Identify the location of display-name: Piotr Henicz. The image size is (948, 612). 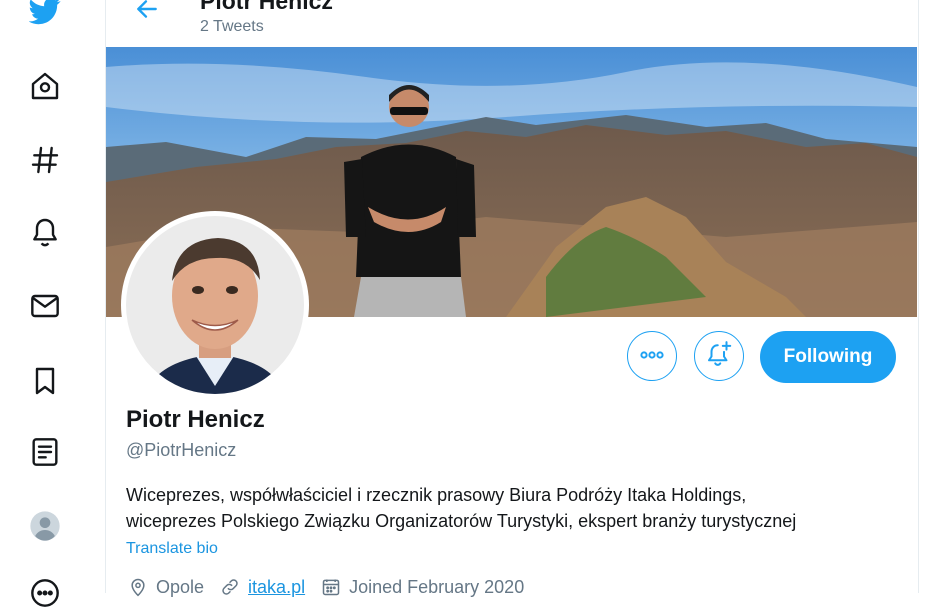
(195, 419).